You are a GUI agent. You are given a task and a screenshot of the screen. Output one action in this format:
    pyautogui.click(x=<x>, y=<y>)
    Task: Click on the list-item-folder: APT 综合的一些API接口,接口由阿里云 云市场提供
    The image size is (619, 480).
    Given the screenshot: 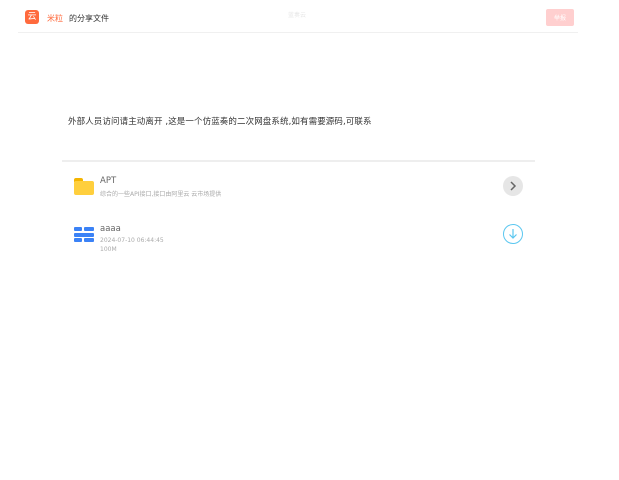 What is the action you would take?
    pyautogui.click(x=298, y=186)
    